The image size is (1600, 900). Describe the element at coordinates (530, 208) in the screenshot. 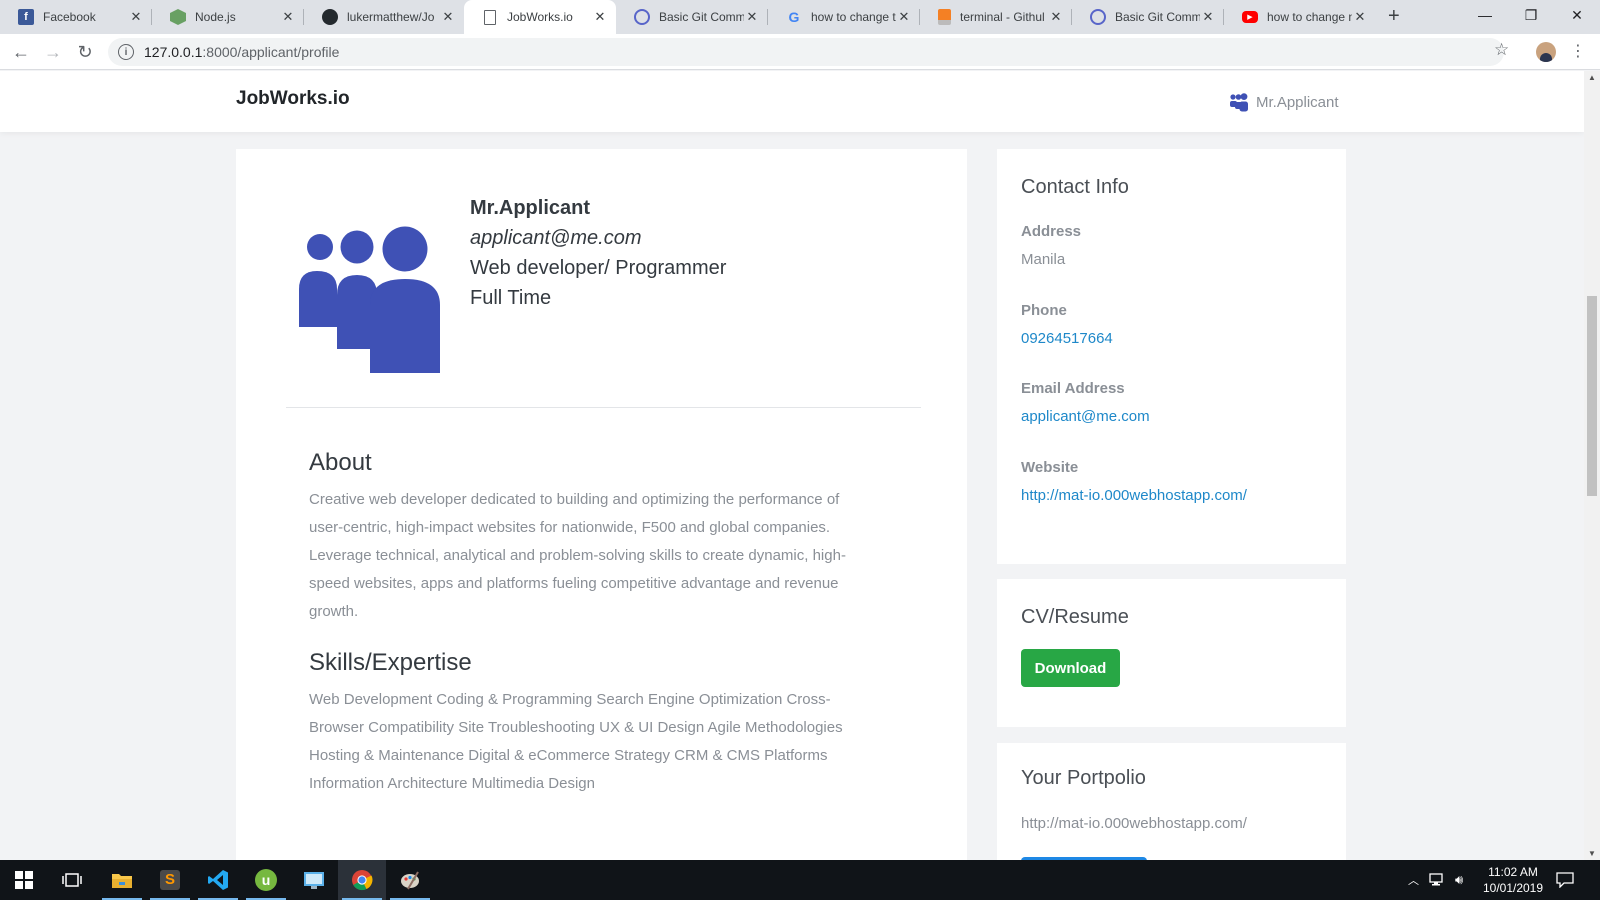

I see `applicant-name: Mr.Applicant` at that location.